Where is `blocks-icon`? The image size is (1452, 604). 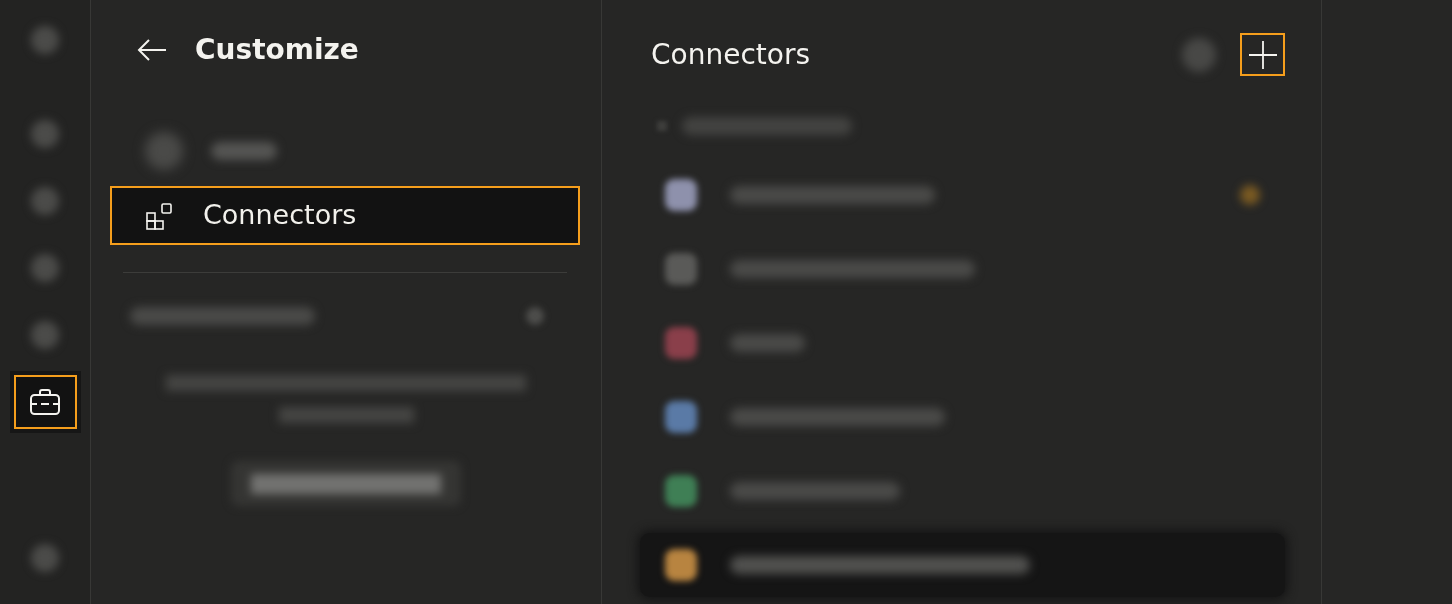
blocks-icon is located at coordinates (160, 215).